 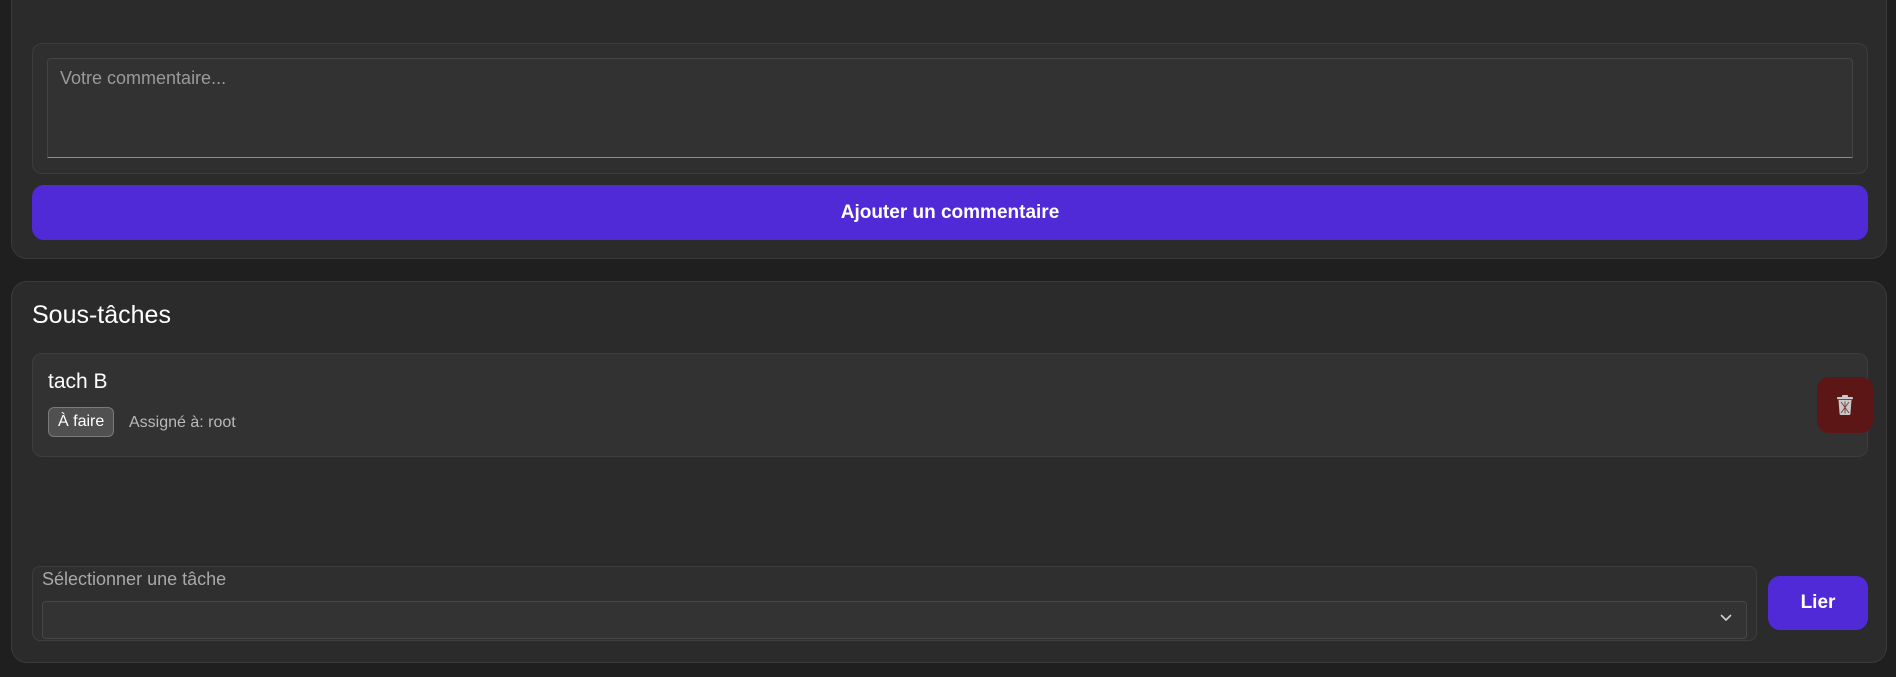 I want to click on task-select-container: Sélectionner une tâche, so click(x=894, y=603).